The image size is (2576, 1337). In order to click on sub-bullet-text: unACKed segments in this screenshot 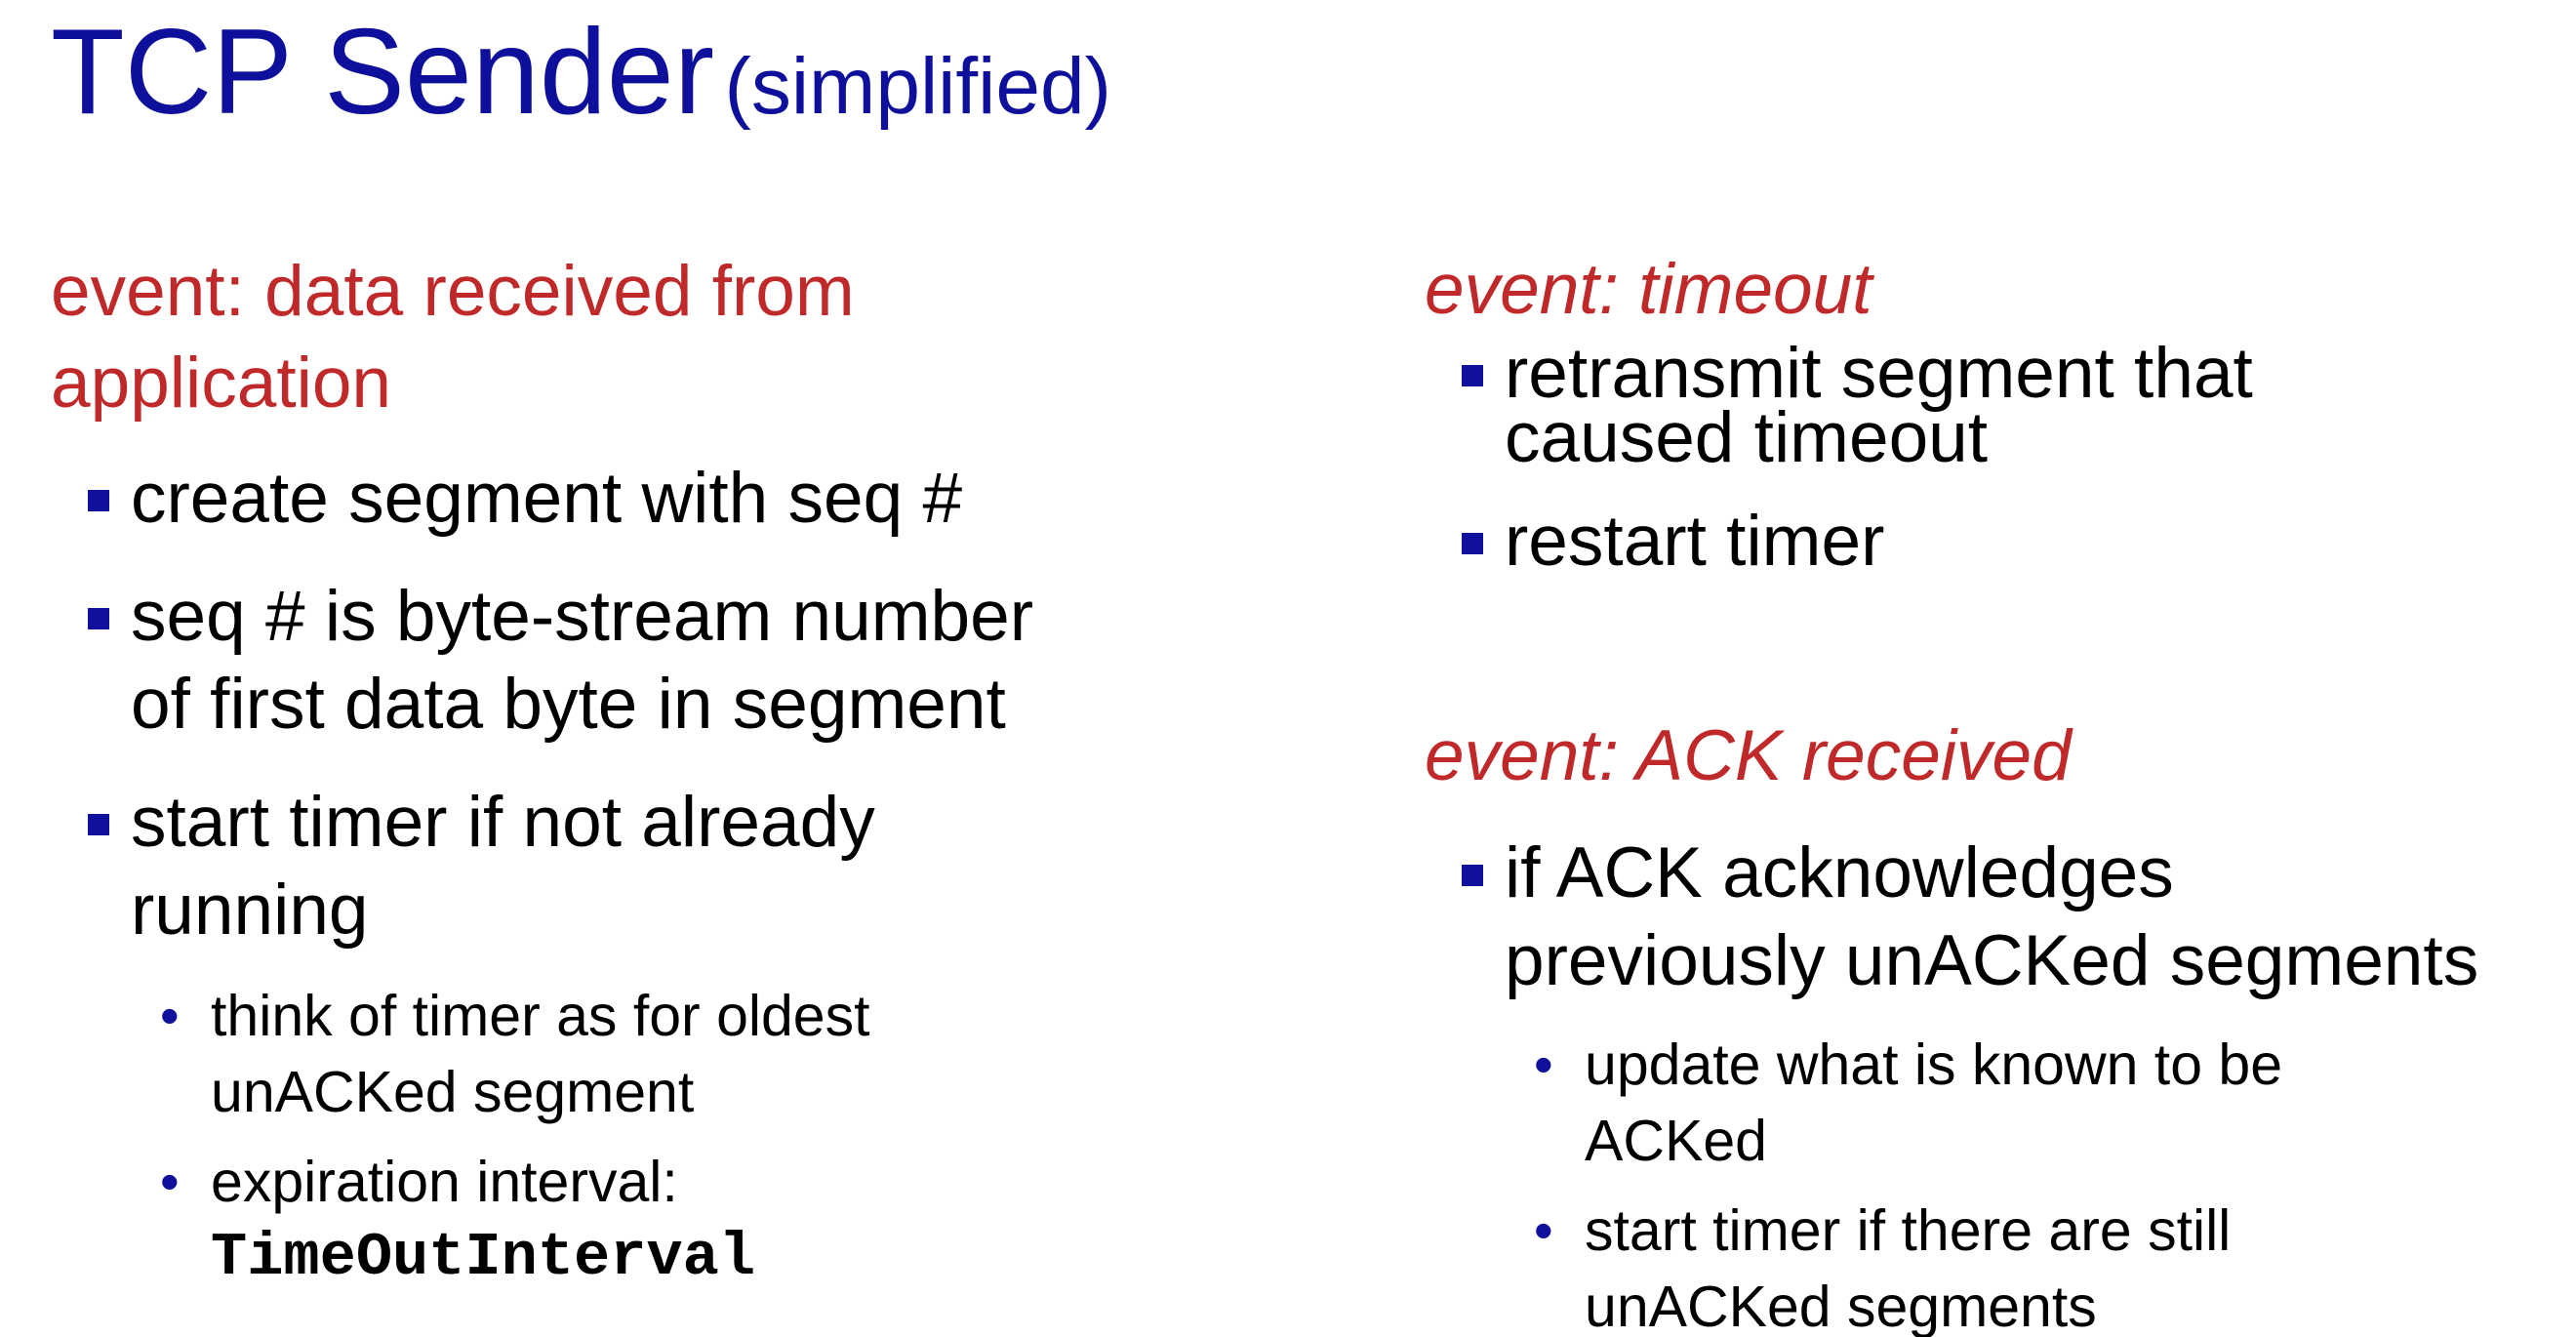, I will do `click(1841, 1306)`.